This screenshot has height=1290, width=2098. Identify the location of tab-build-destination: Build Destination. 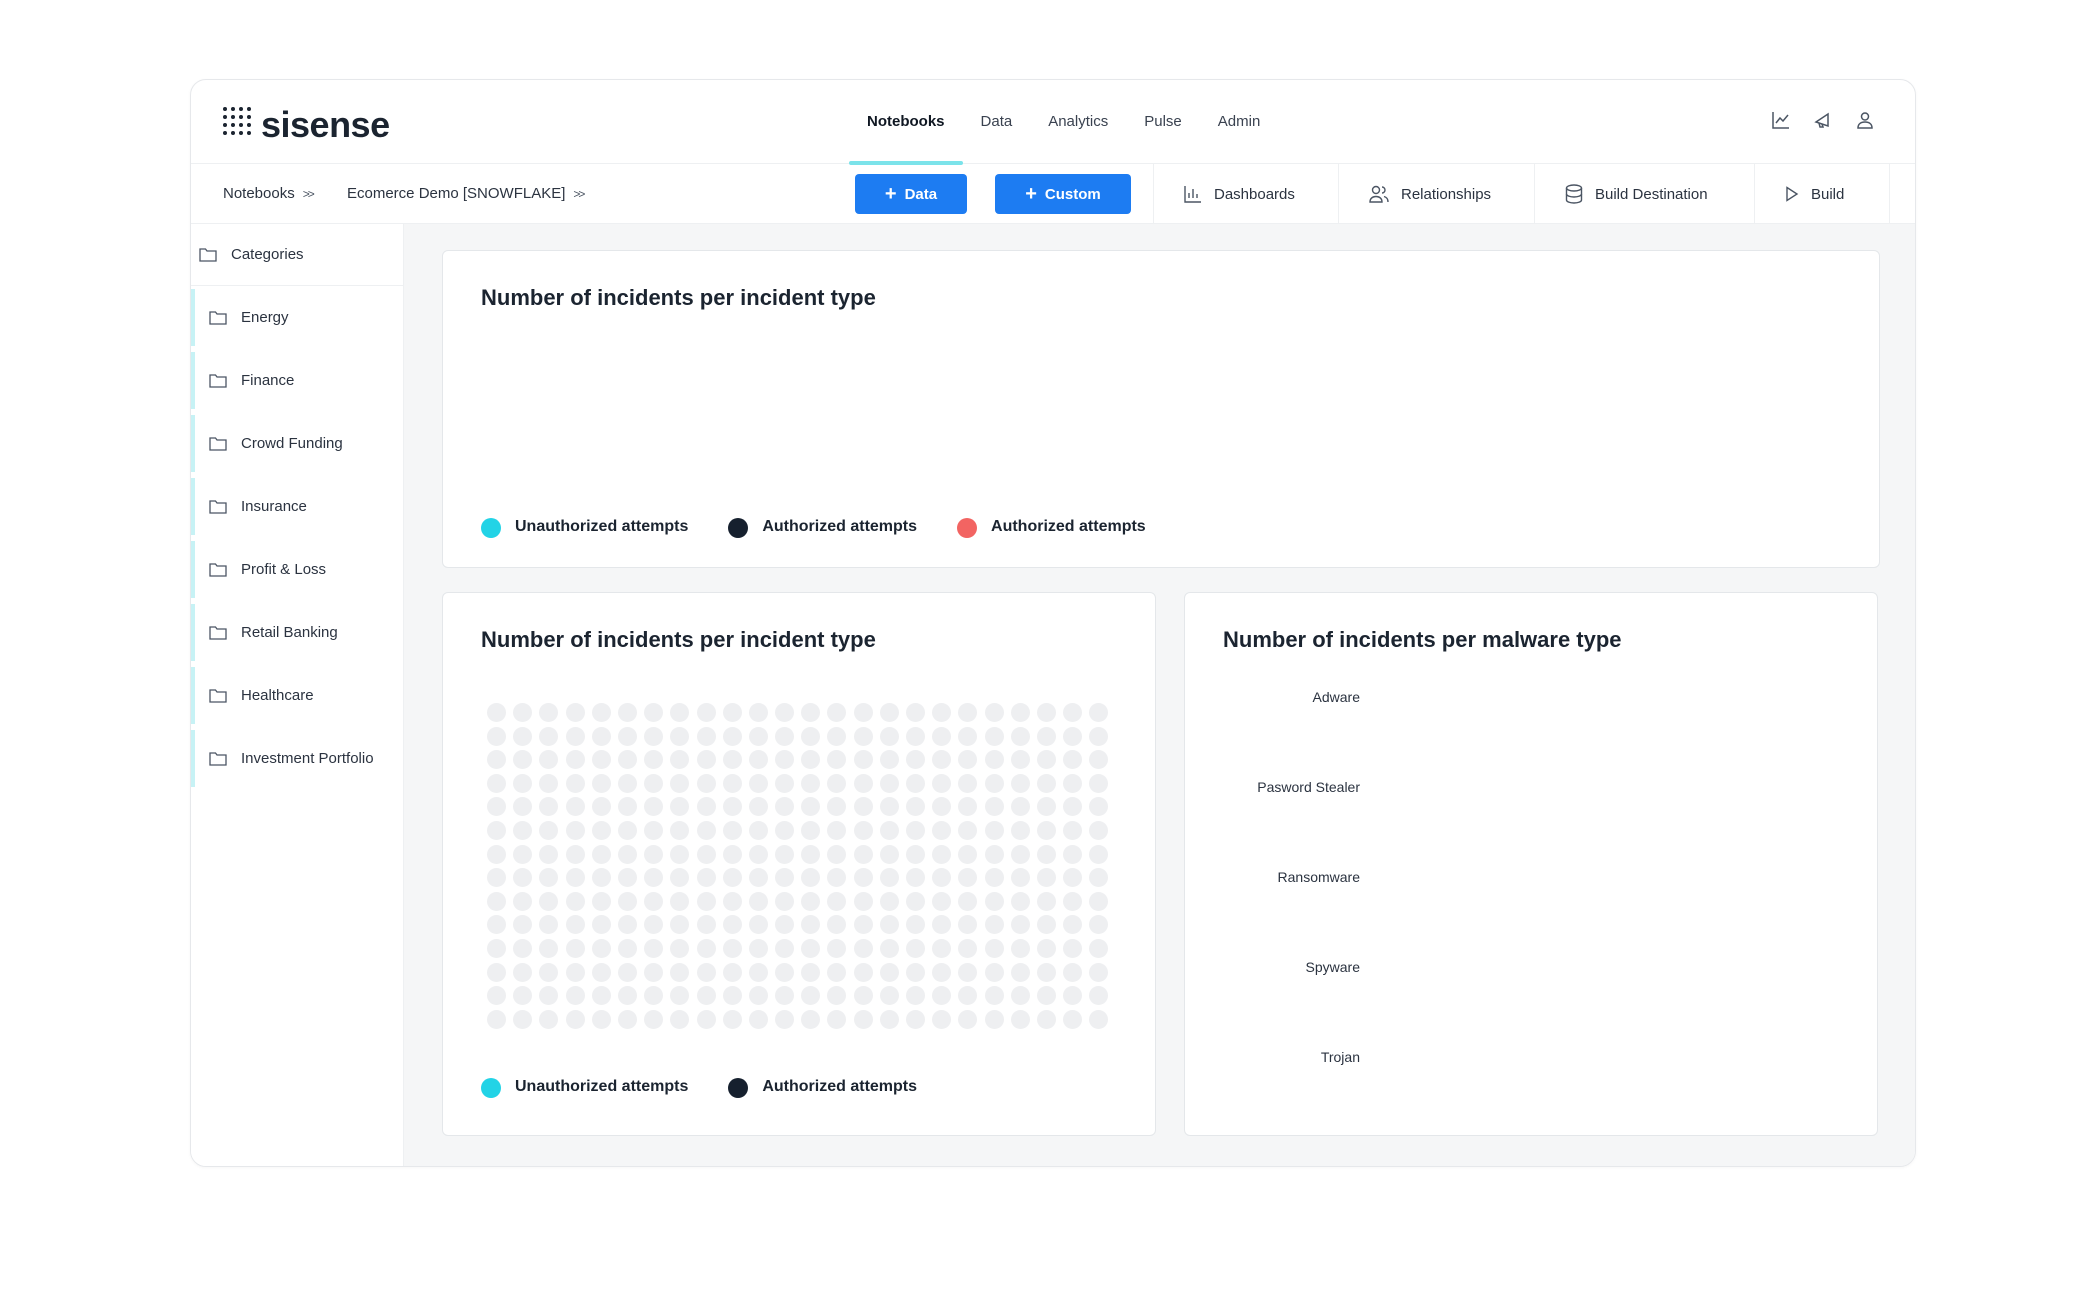
(1644, 194).